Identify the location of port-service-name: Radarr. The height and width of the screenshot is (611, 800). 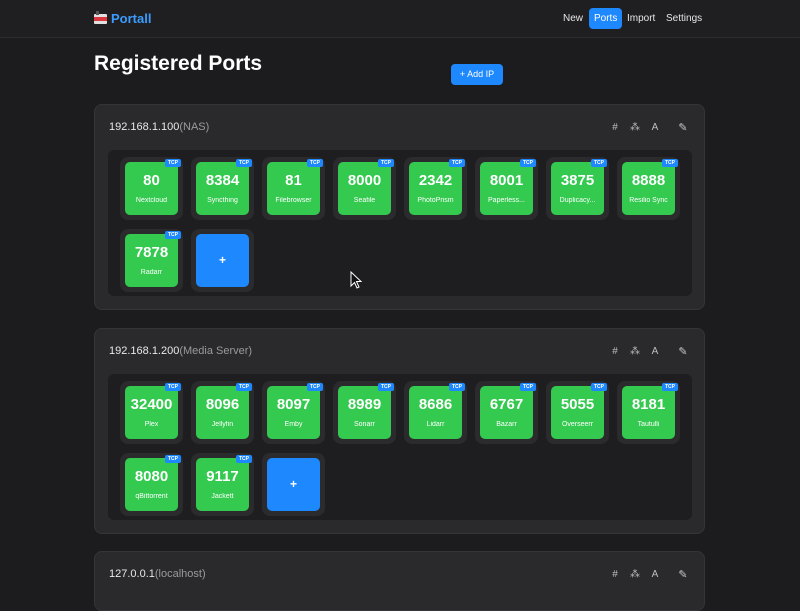
(151, 272).